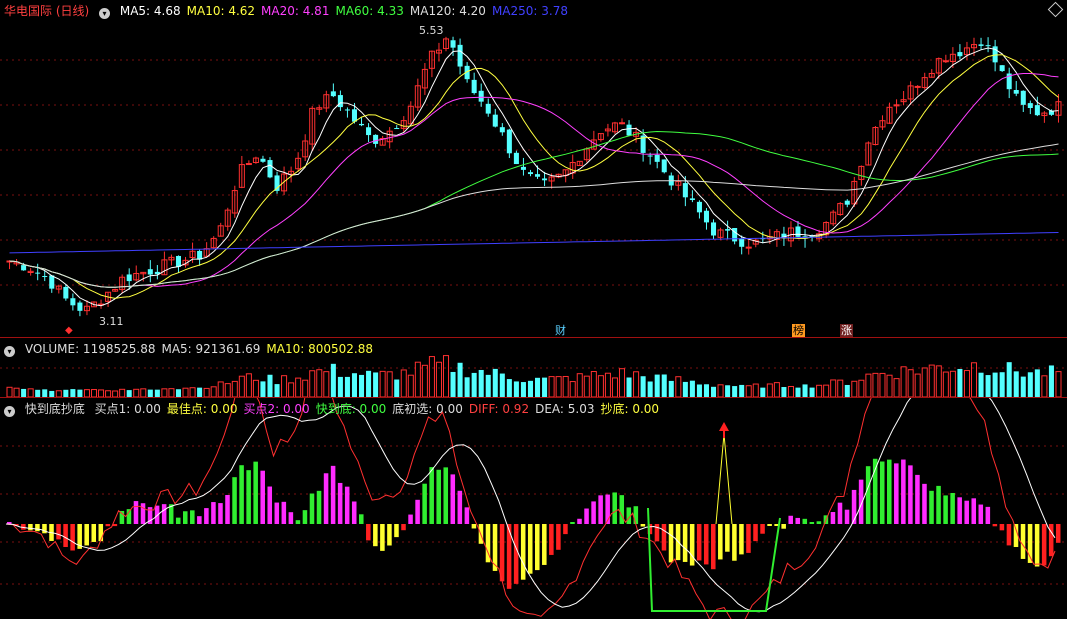 This screenshot has height=619, width=1067. Describe the element at coordinates (565, 409) in the screenshot. I see `indicator-label-6: DEA: 5.03` at that location.